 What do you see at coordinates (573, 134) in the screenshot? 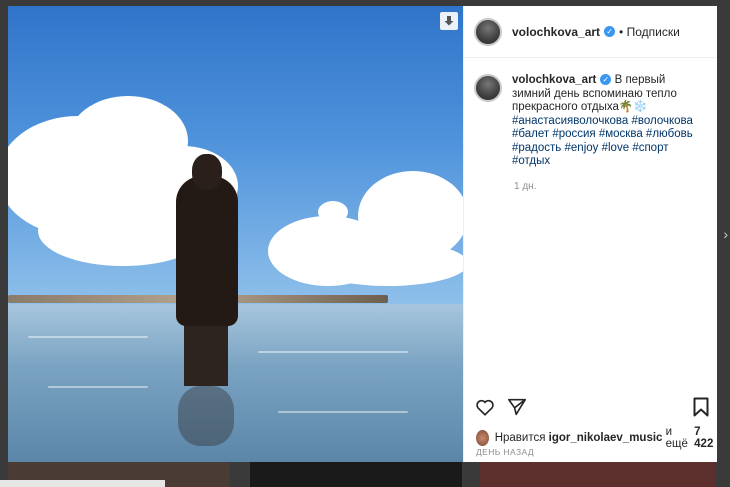
I see `hashtag-link: #россия` at bounding box center [573, 134].